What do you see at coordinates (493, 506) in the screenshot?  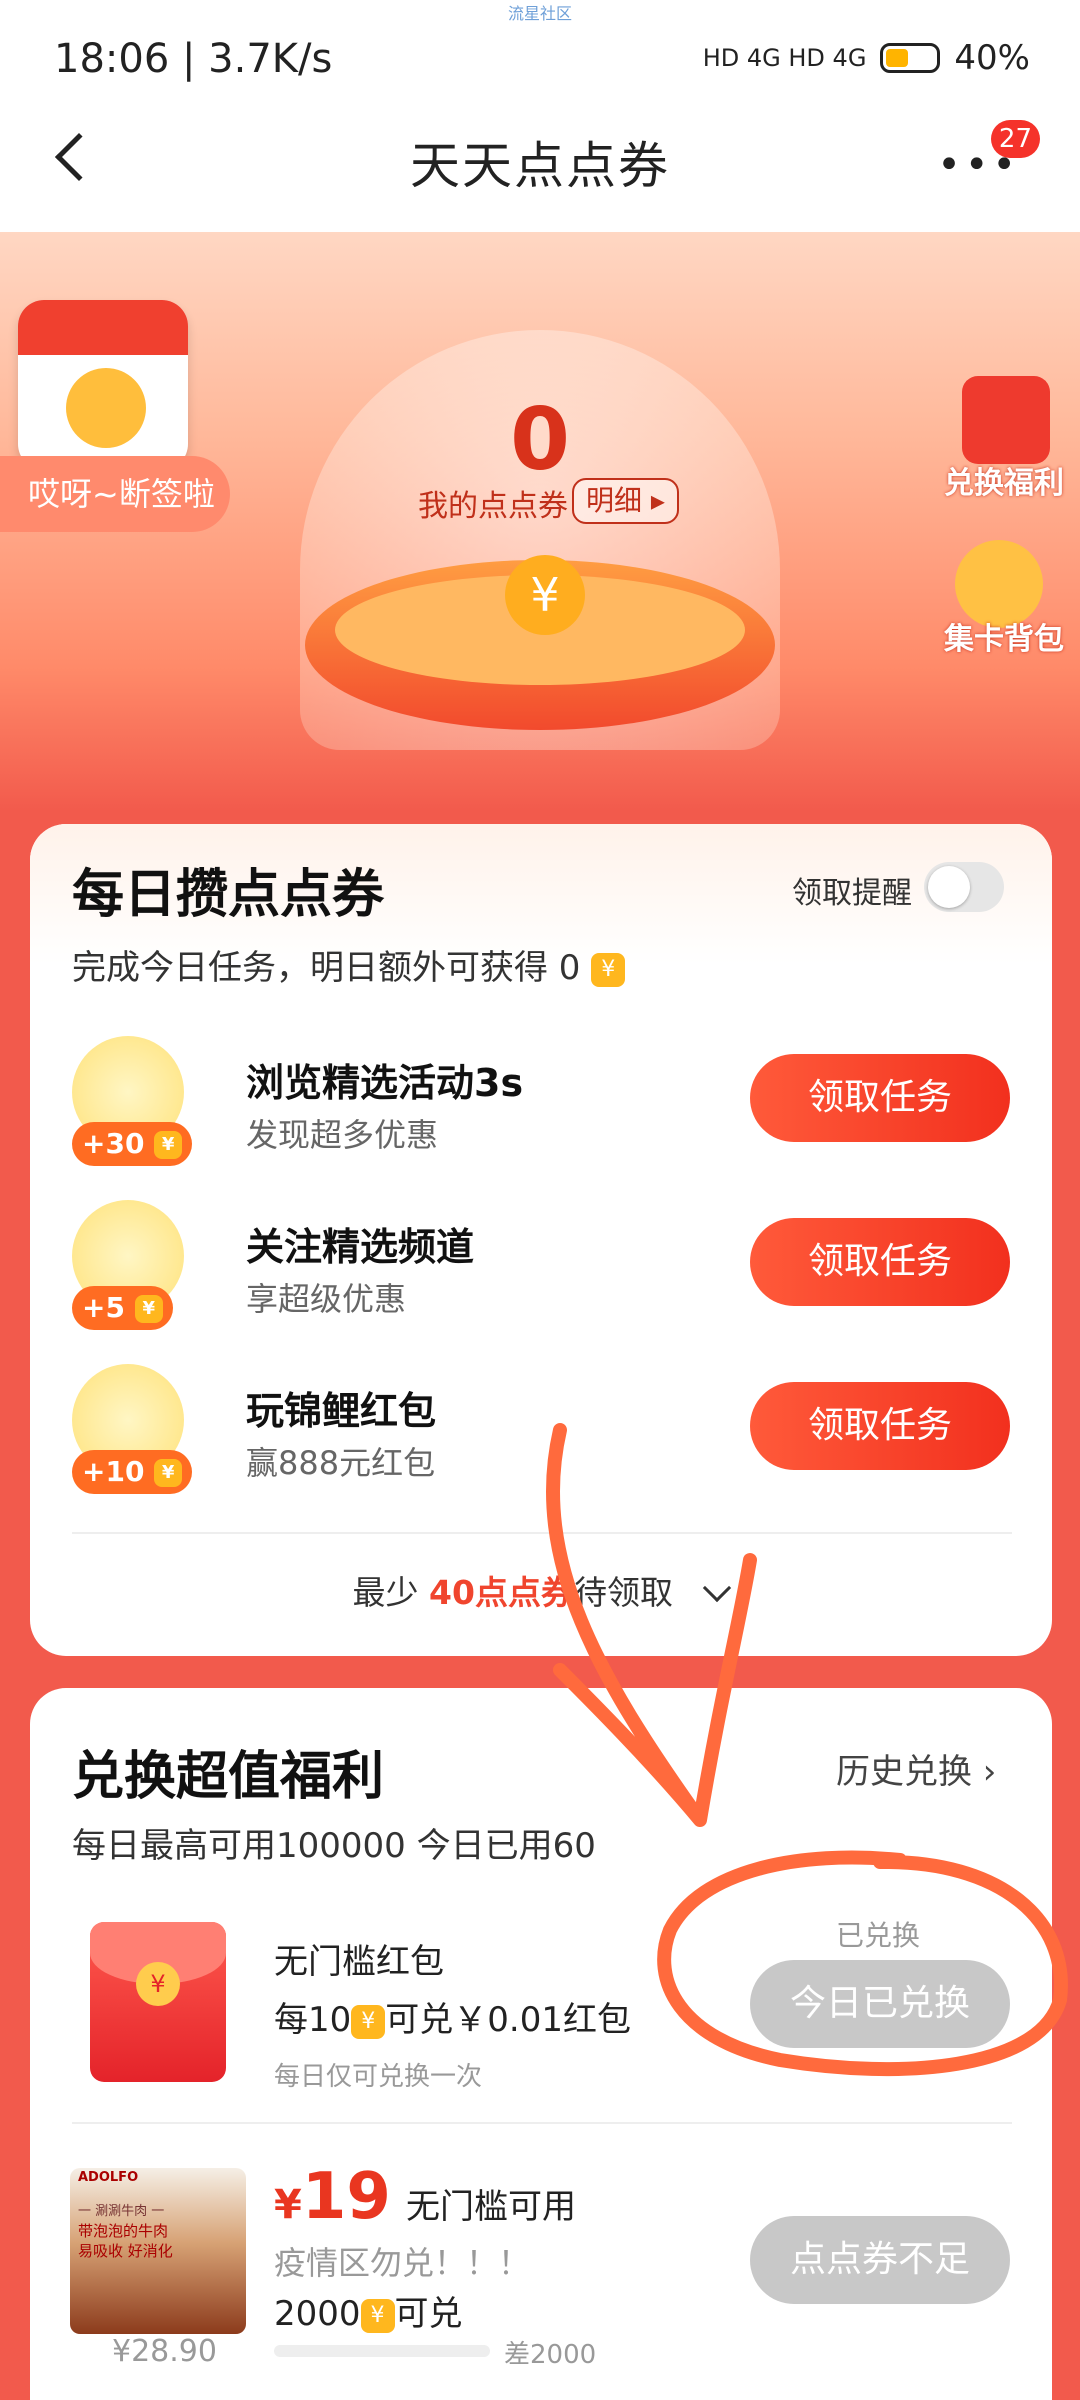 I see `my-points-label: 我的点点券` at bounding box center [493, 506].